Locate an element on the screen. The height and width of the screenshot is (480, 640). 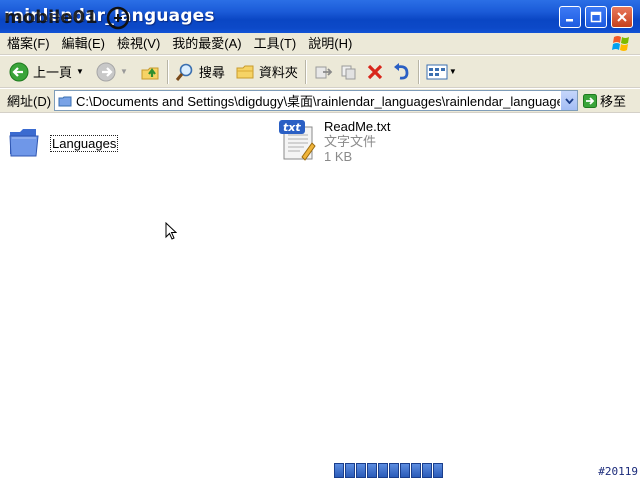
folders-button: 資料夾 is located at coordinates (266, 72).